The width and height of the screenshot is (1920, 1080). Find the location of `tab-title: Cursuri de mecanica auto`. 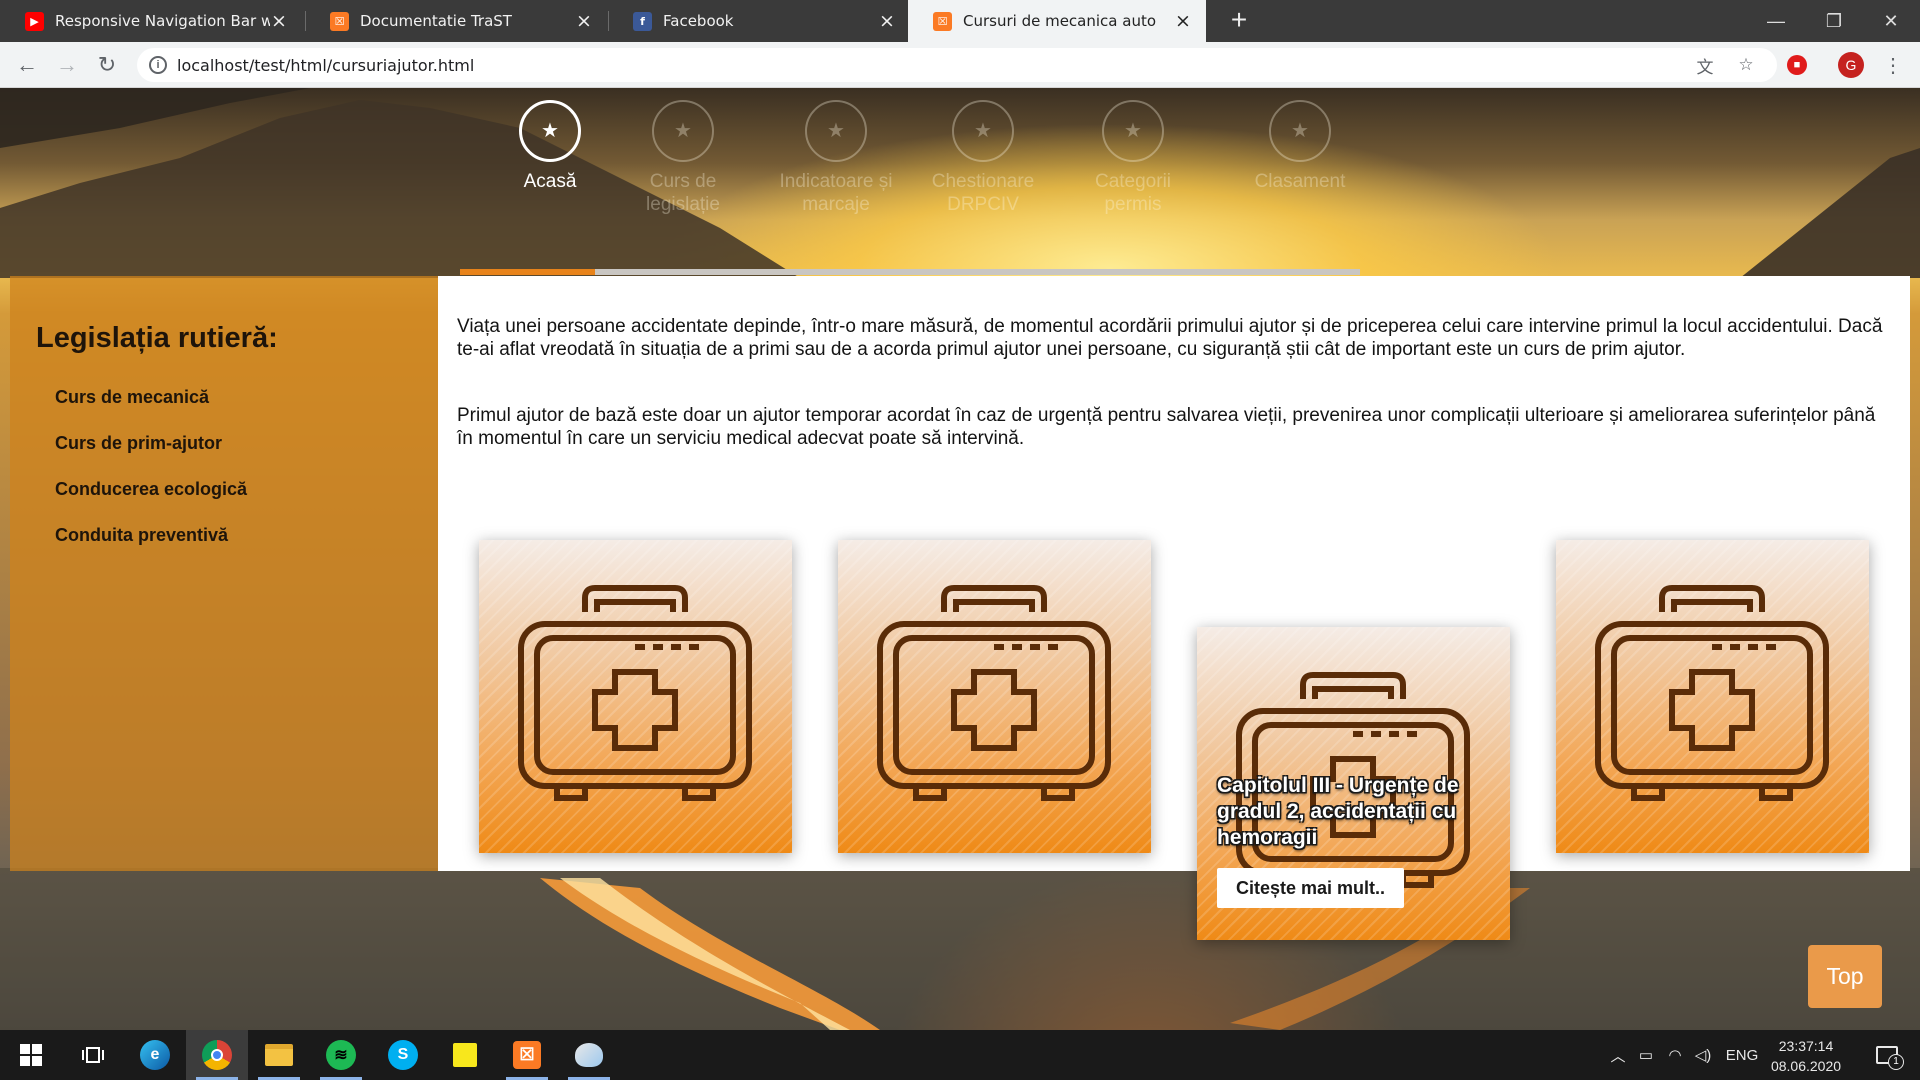

tab-title: Cursuri de mecanica auto is located at coordinates (1060, 21).